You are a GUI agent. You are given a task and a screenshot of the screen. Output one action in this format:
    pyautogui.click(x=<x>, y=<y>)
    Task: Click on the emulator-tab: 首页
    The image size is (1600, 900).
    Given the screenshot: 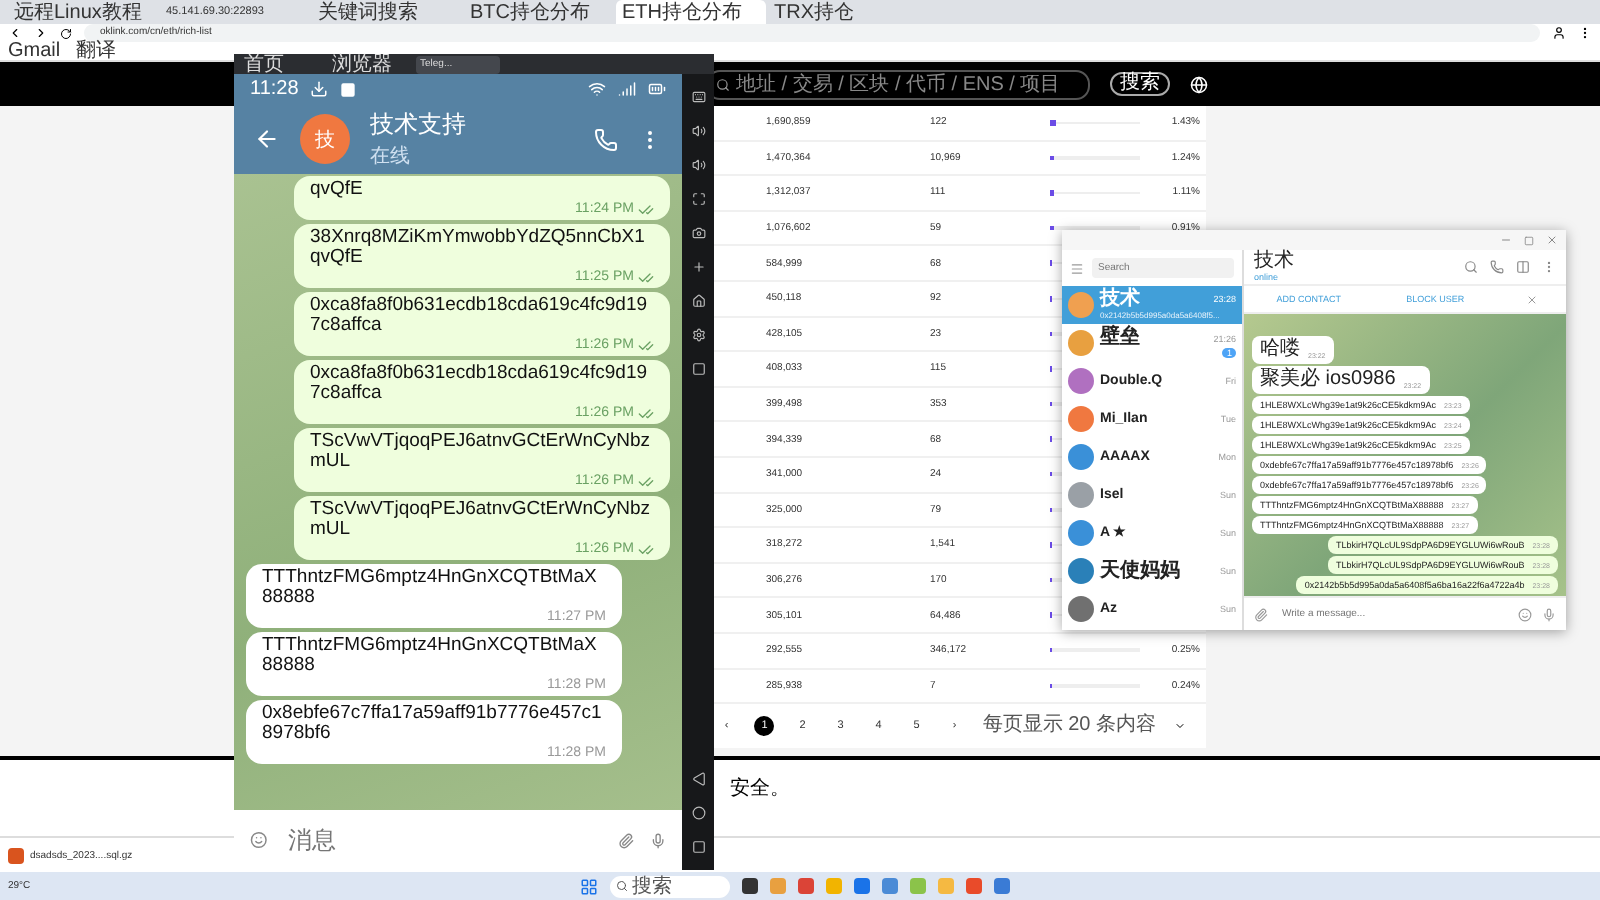 What is the action you would take?
    pyautogui.click(x=282, y=64)
    